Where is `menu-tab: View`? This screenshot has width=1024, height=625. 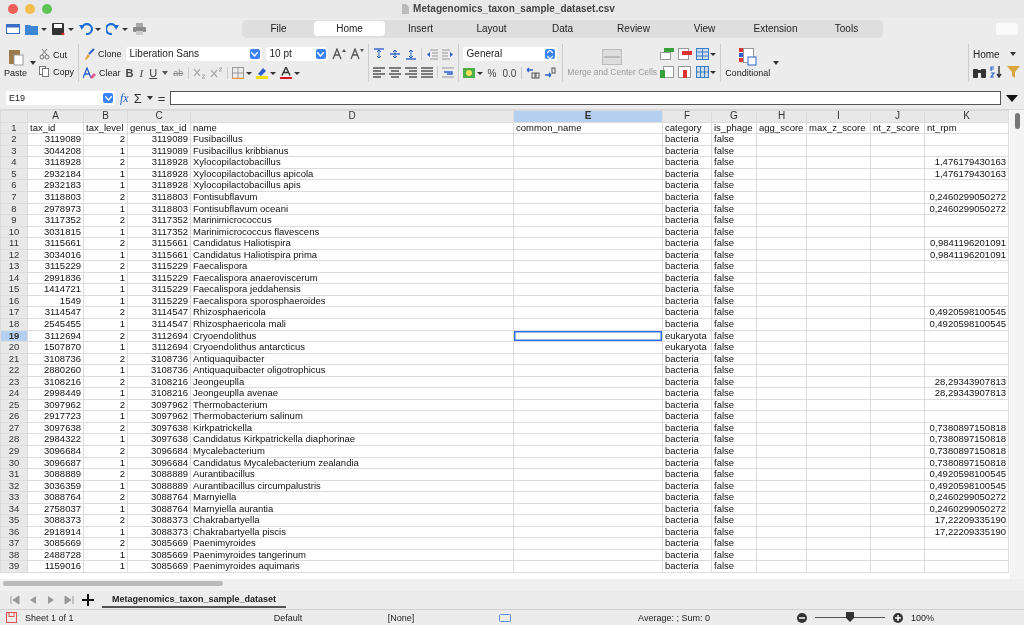 menu-tab: View is located at coordinates (704, 29).